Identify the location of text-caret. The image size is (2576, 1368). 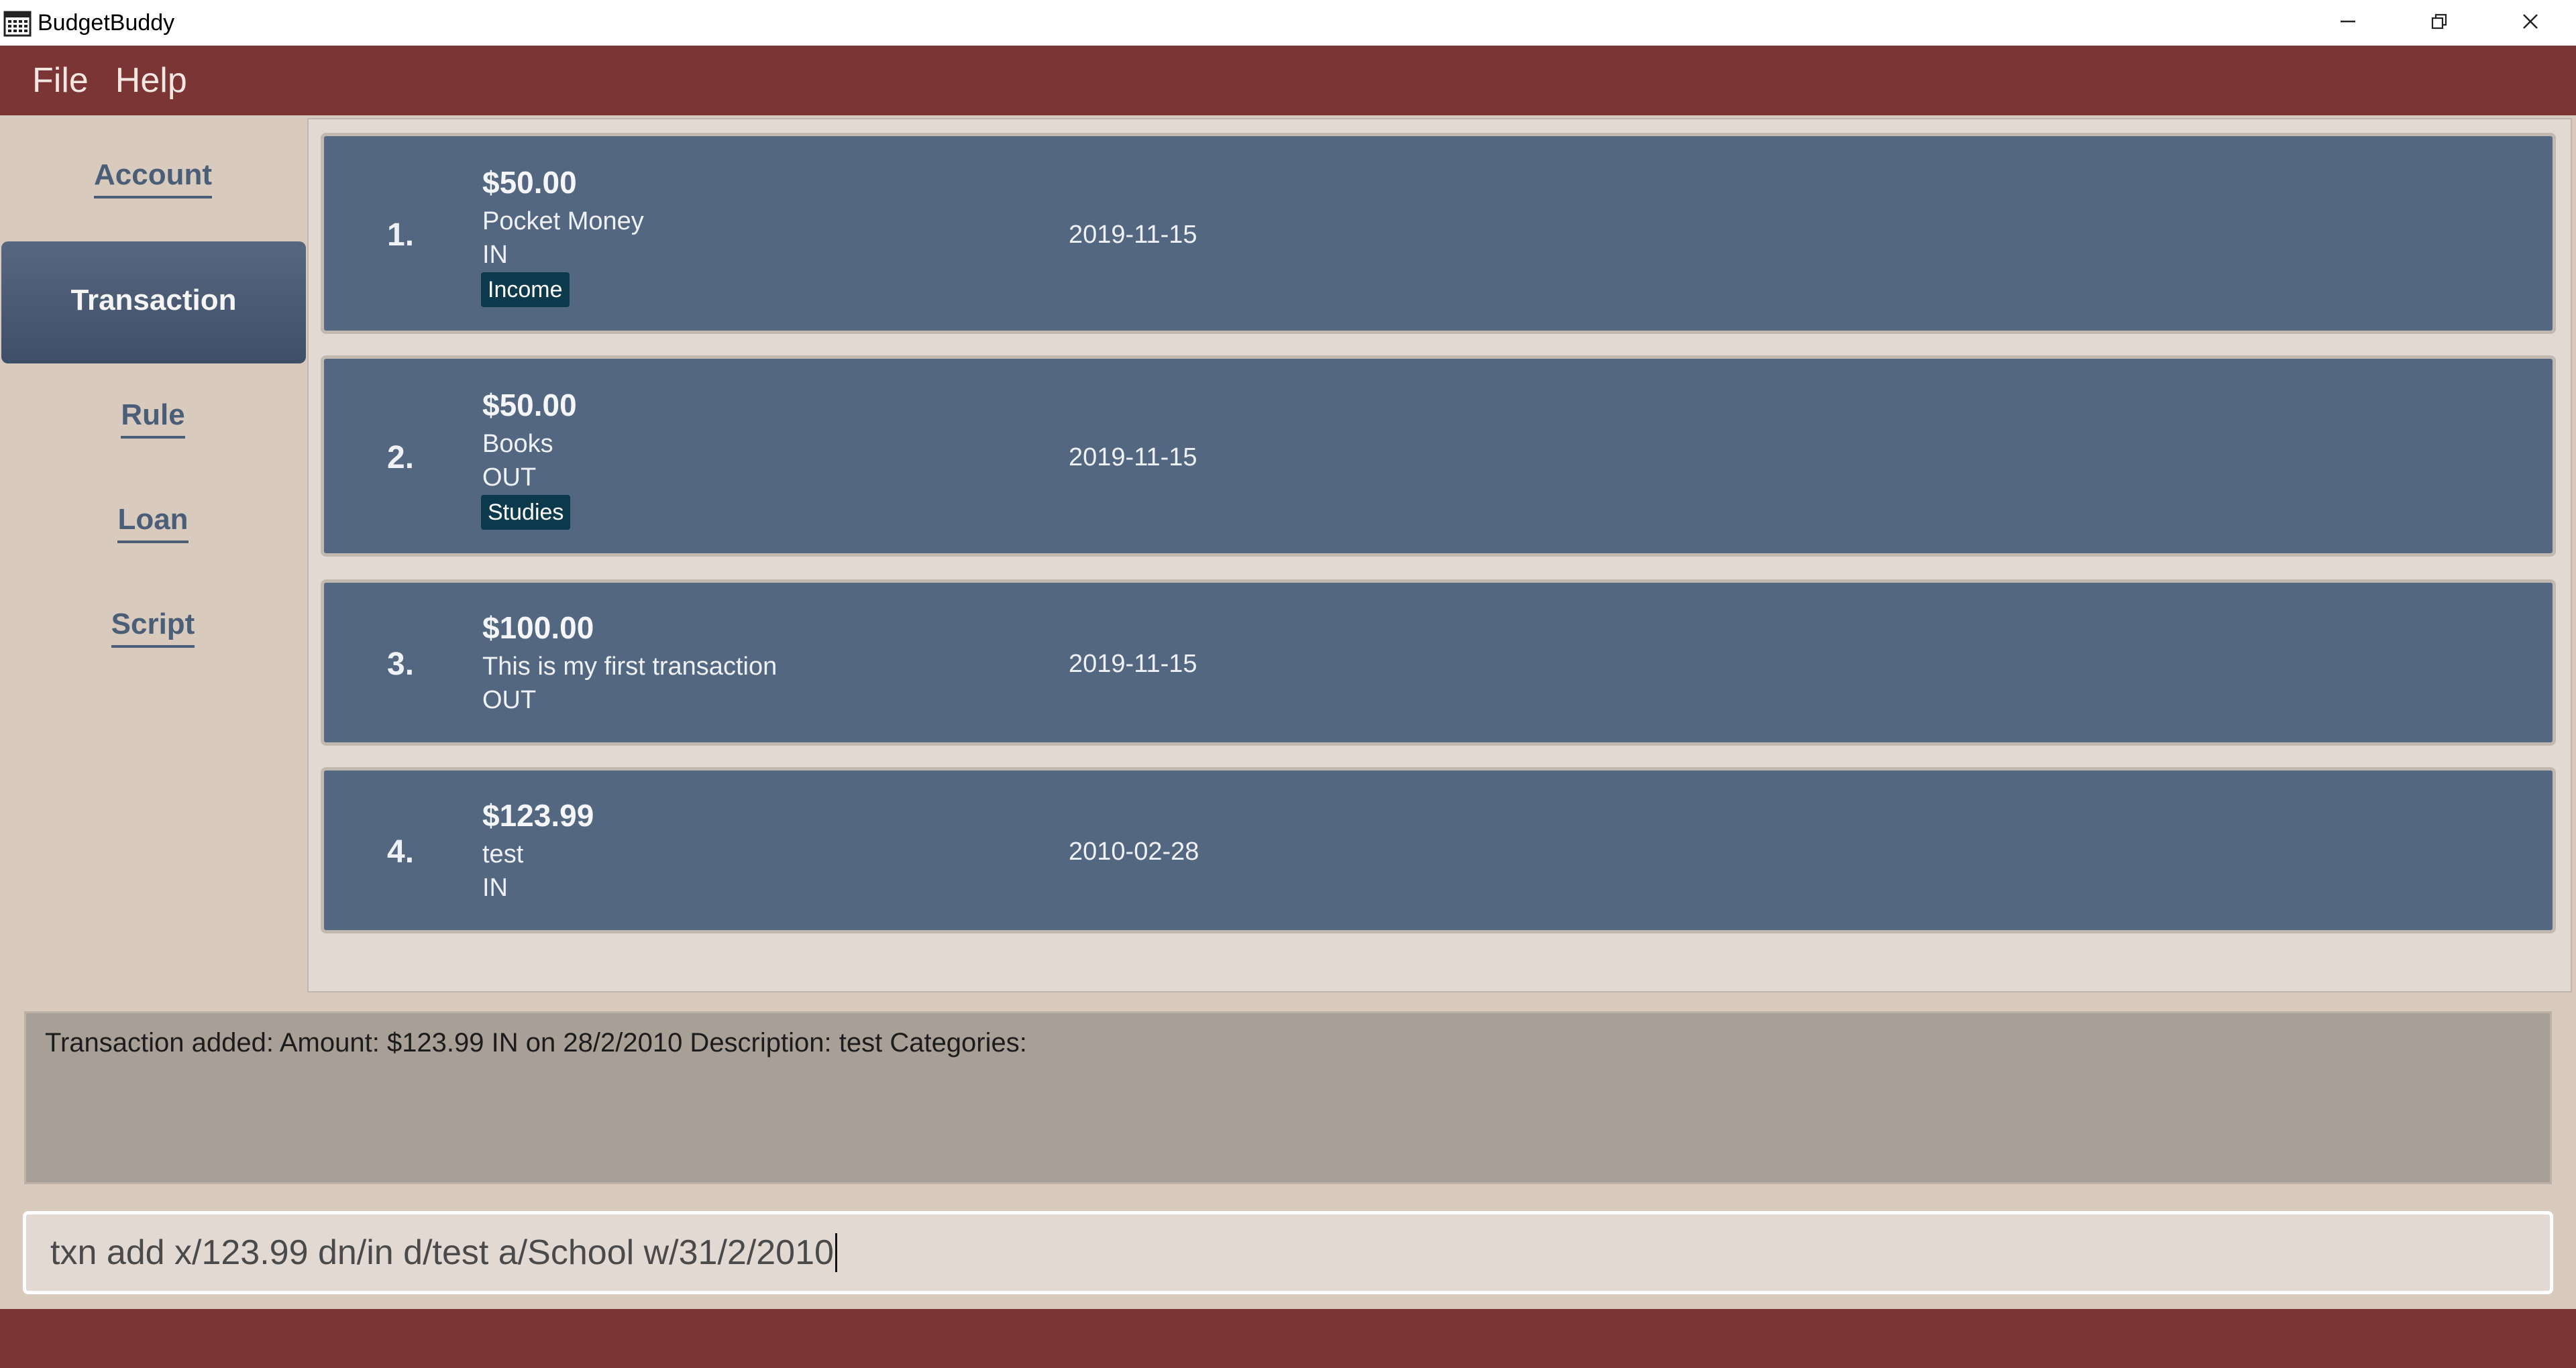
(836, 1252).